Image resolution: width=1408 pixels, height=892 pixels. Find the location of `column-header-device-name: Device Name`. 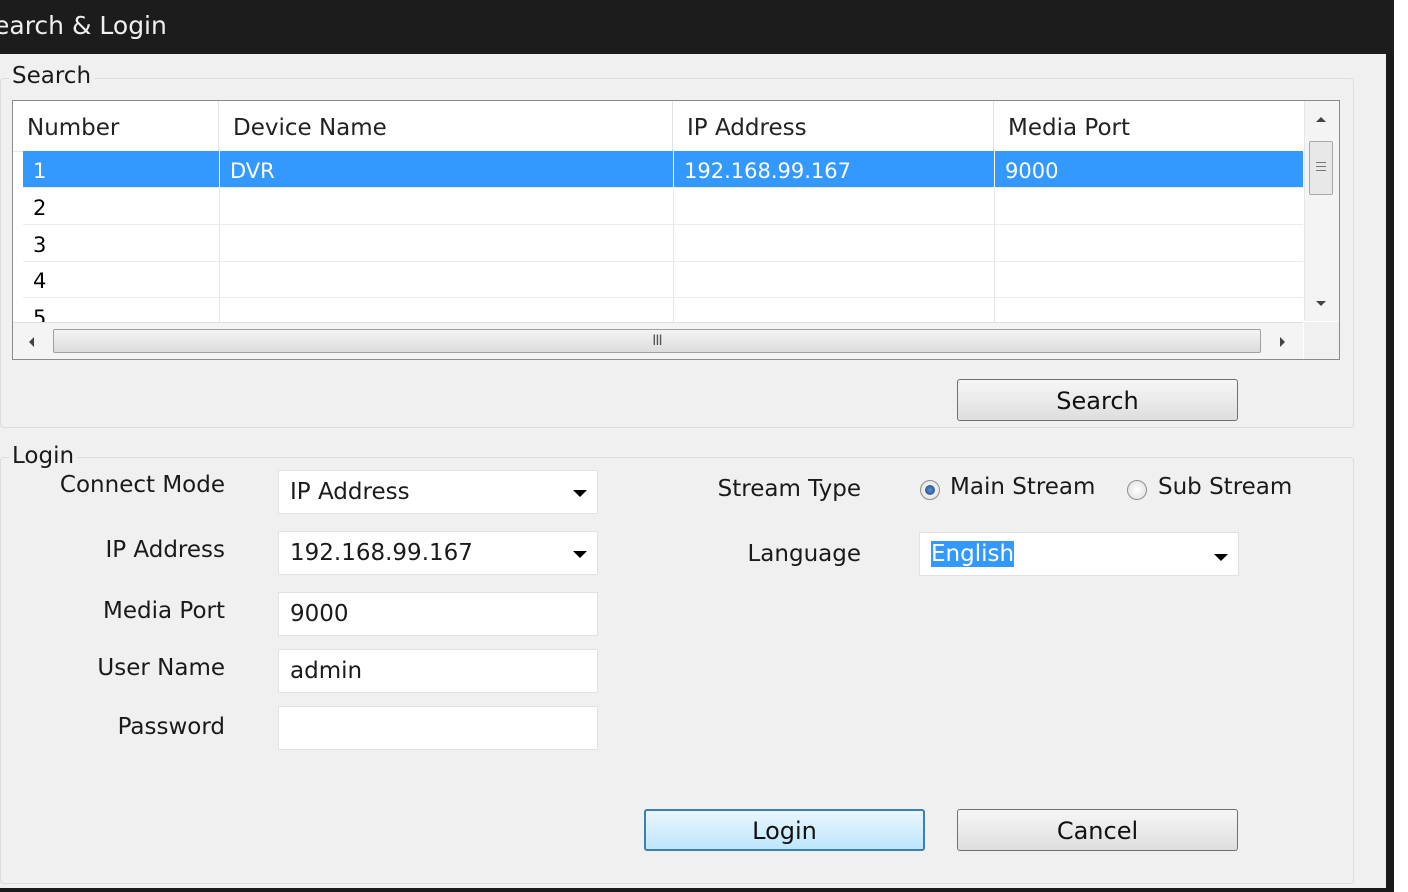

column-header-device-name: Device Name is located at coordinates (446, 126).